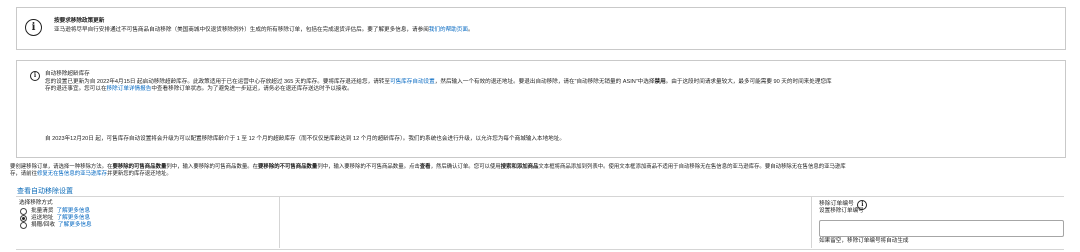 Image resolution: width=1080 pixels, height=252 pixels. Describe the element at coordinates (23, 225) in the screenshot. I see `radio-donate-recycle` at that location.